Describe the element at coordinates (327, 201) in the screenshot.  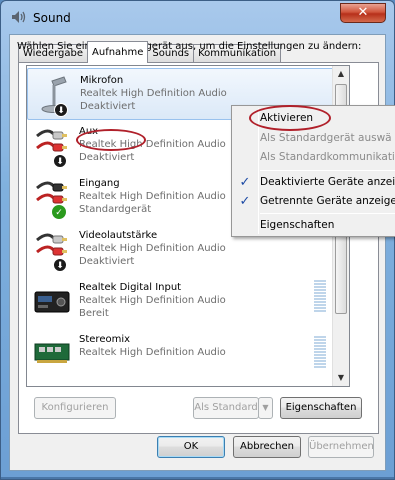
I see `menu-item-show-disconnected-devices: Getrennte Geräte anzeige` at that location.